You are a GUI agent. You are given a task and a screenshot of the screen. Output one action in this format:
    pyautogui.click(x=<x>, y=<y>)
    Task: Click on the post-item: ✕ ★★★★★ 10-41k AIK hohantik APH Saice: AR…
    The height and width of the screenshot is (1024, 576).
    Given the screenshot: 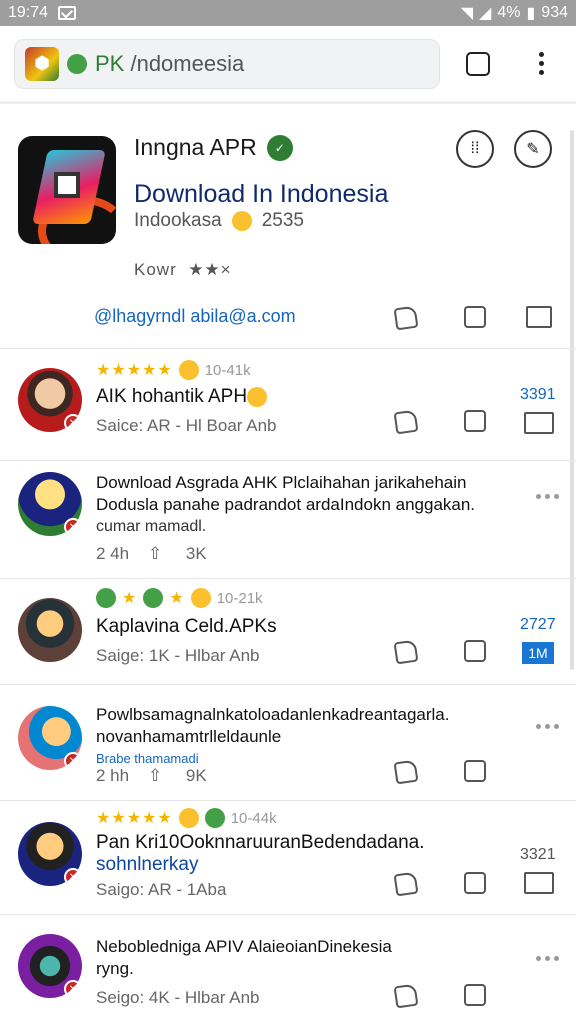 What is the action you would take?
    pyautogui.click(x=288, y=404)
    